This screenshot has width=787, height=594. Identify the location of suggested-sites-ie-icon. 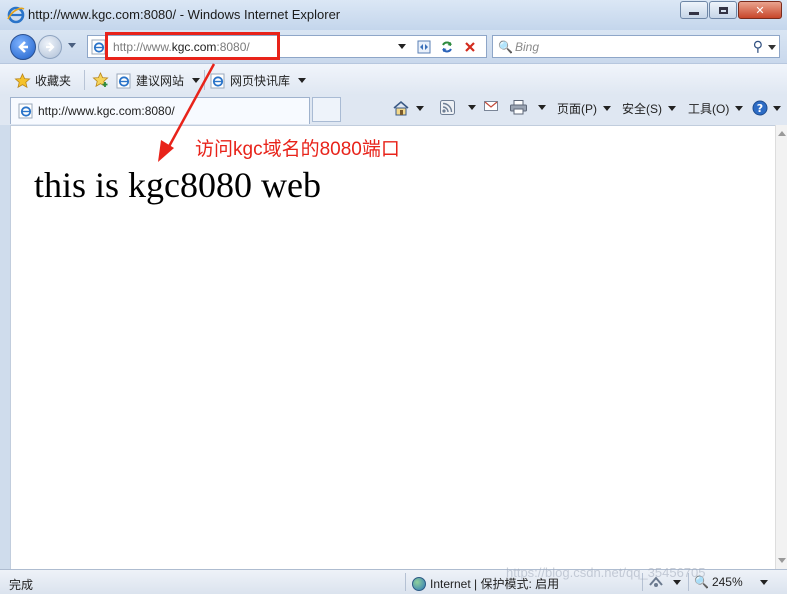
(123, 80).